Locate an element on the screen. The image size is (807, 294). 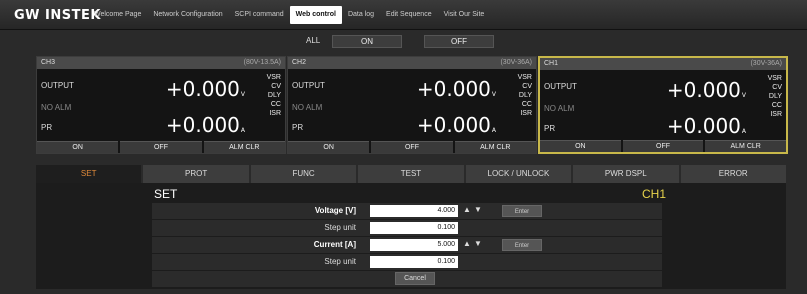
increase-voltage-icon: ▲ is located at coordinates (467, 209).